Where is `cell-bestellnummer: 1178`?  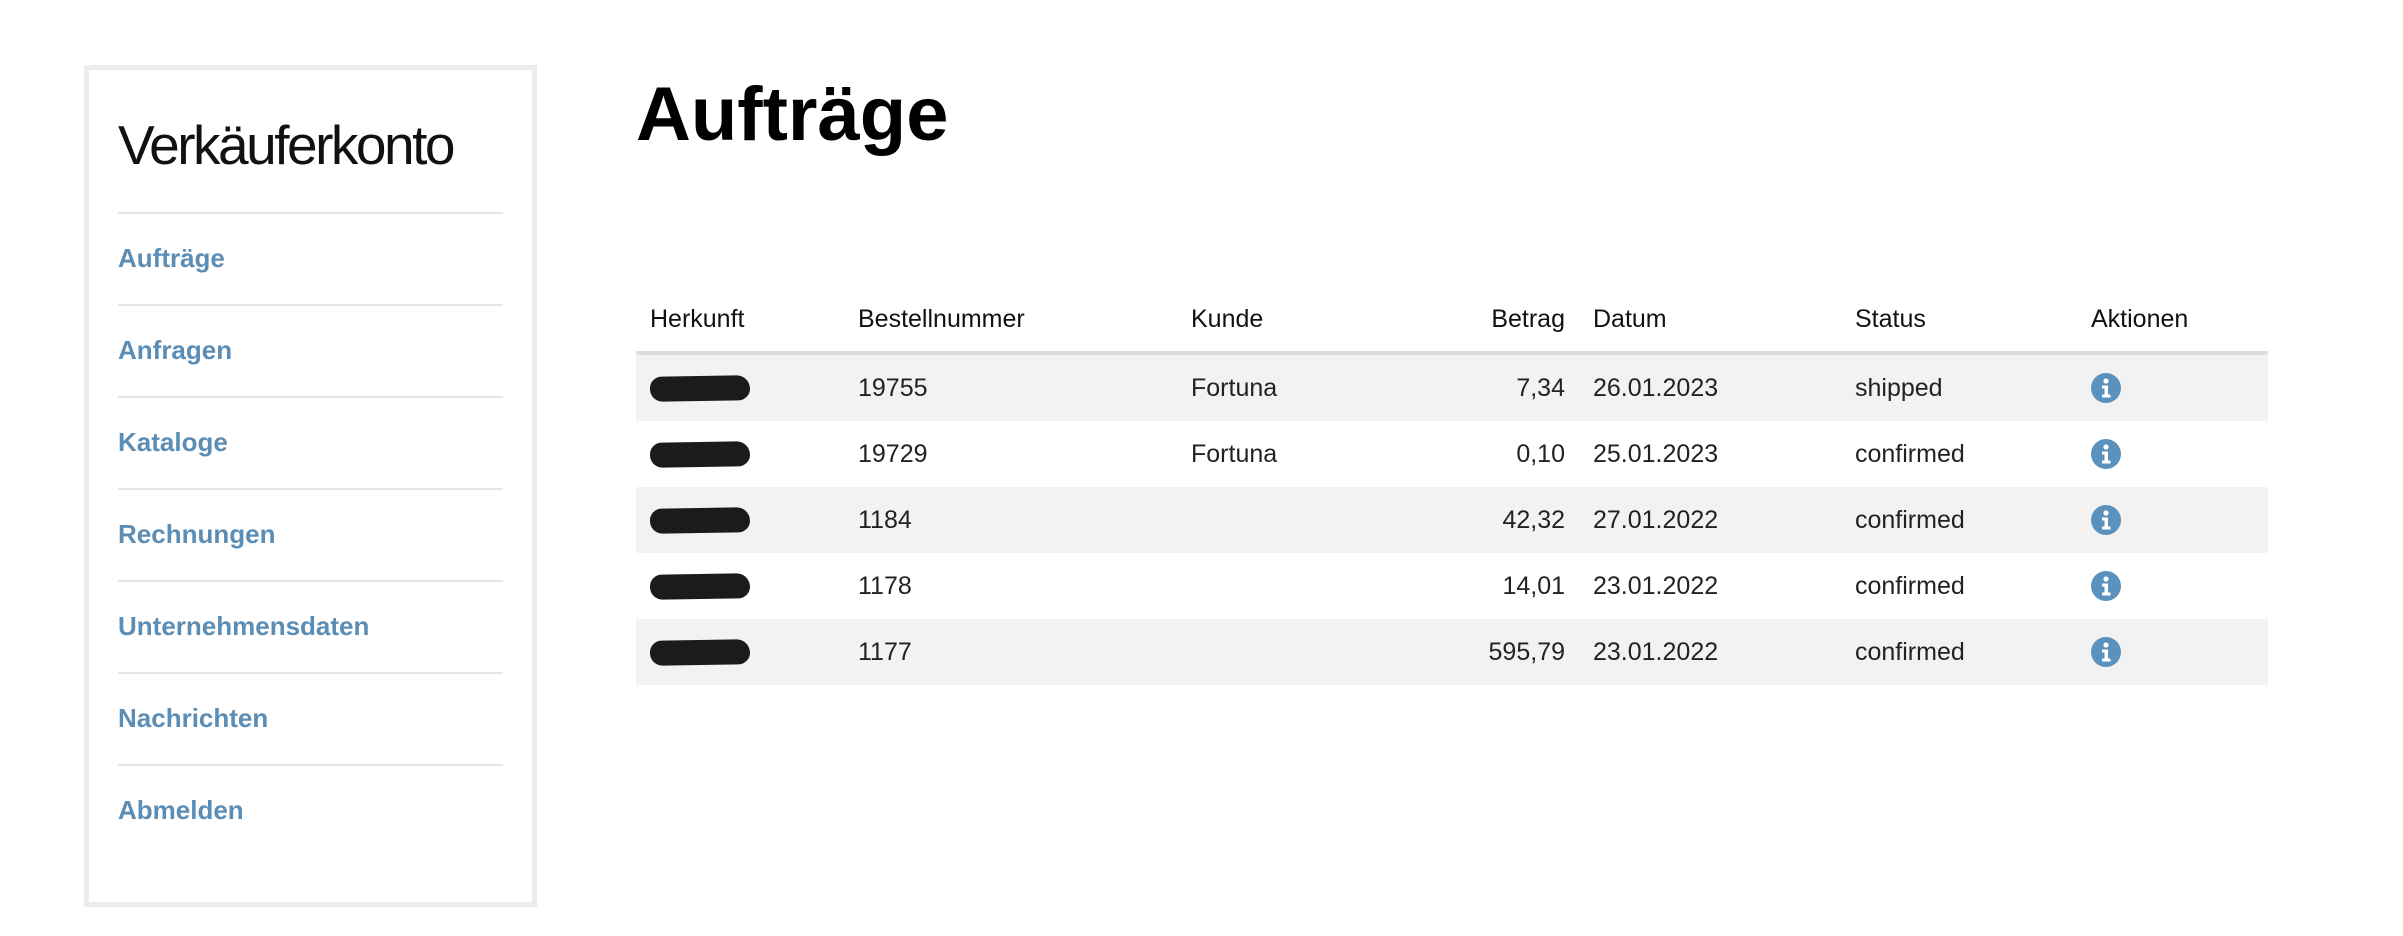 cell-bestellnummer: 1178 is located at coordinates (885, 585).